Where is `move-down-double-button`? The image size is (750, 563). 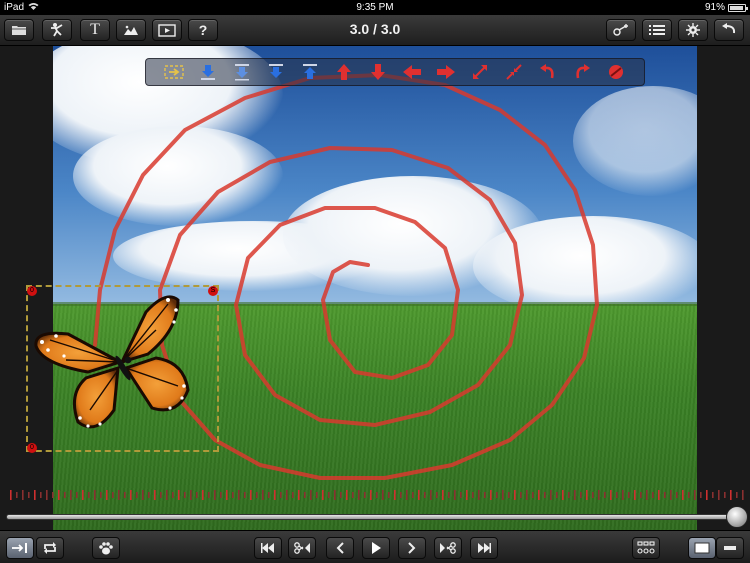
move-down-double-button is located at coordinates (276, 72).